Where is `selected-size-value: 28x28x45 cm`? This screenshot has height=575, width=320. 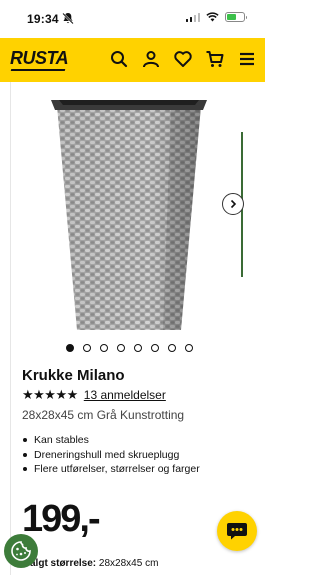
selected-size-value: 28x28x45 cm is located at coordinates (128, 563).